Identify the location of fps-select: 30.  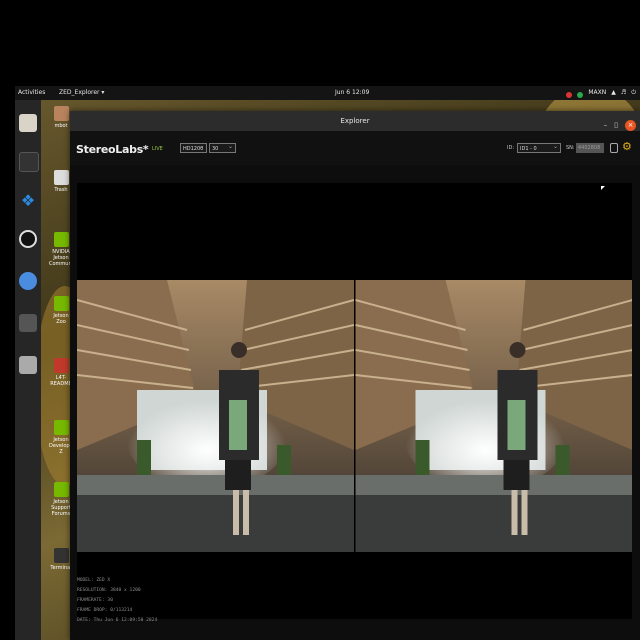
(222, 147).